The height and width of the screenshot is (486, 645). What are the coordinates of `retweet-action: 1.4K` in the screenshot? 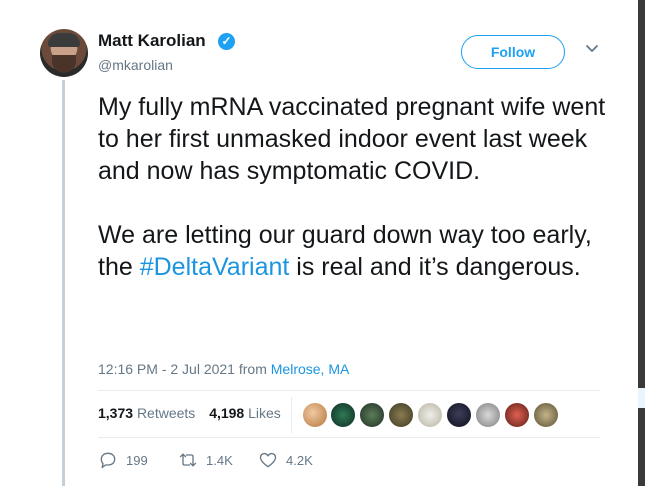 It's located at (205, 460).